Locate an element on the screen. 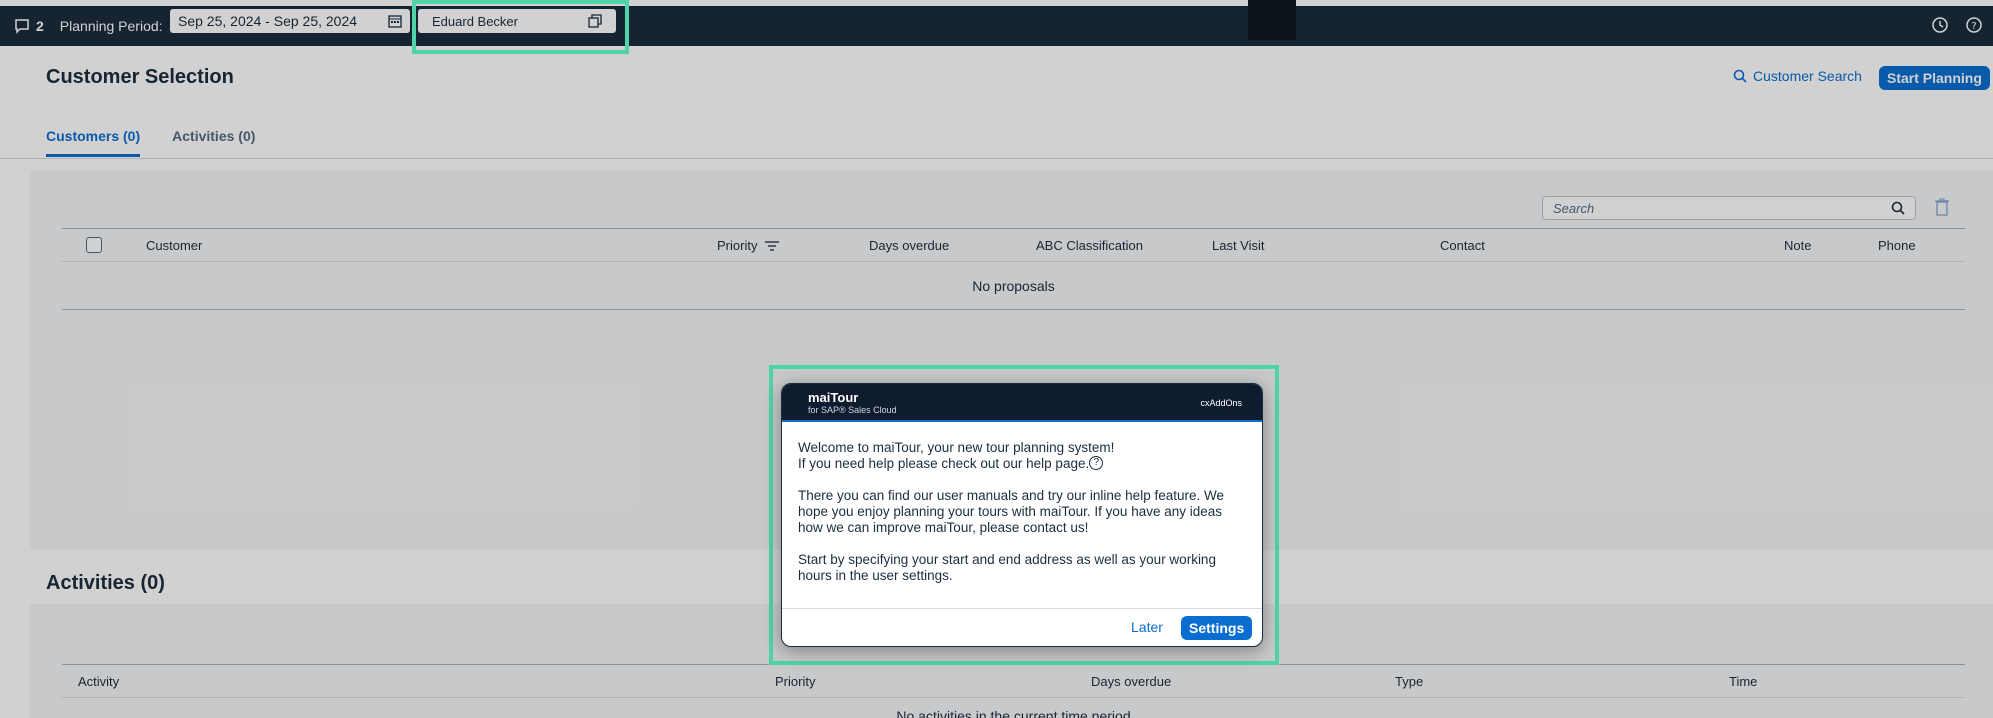  settings-button: Settings is located at coordinates (1217, 628).